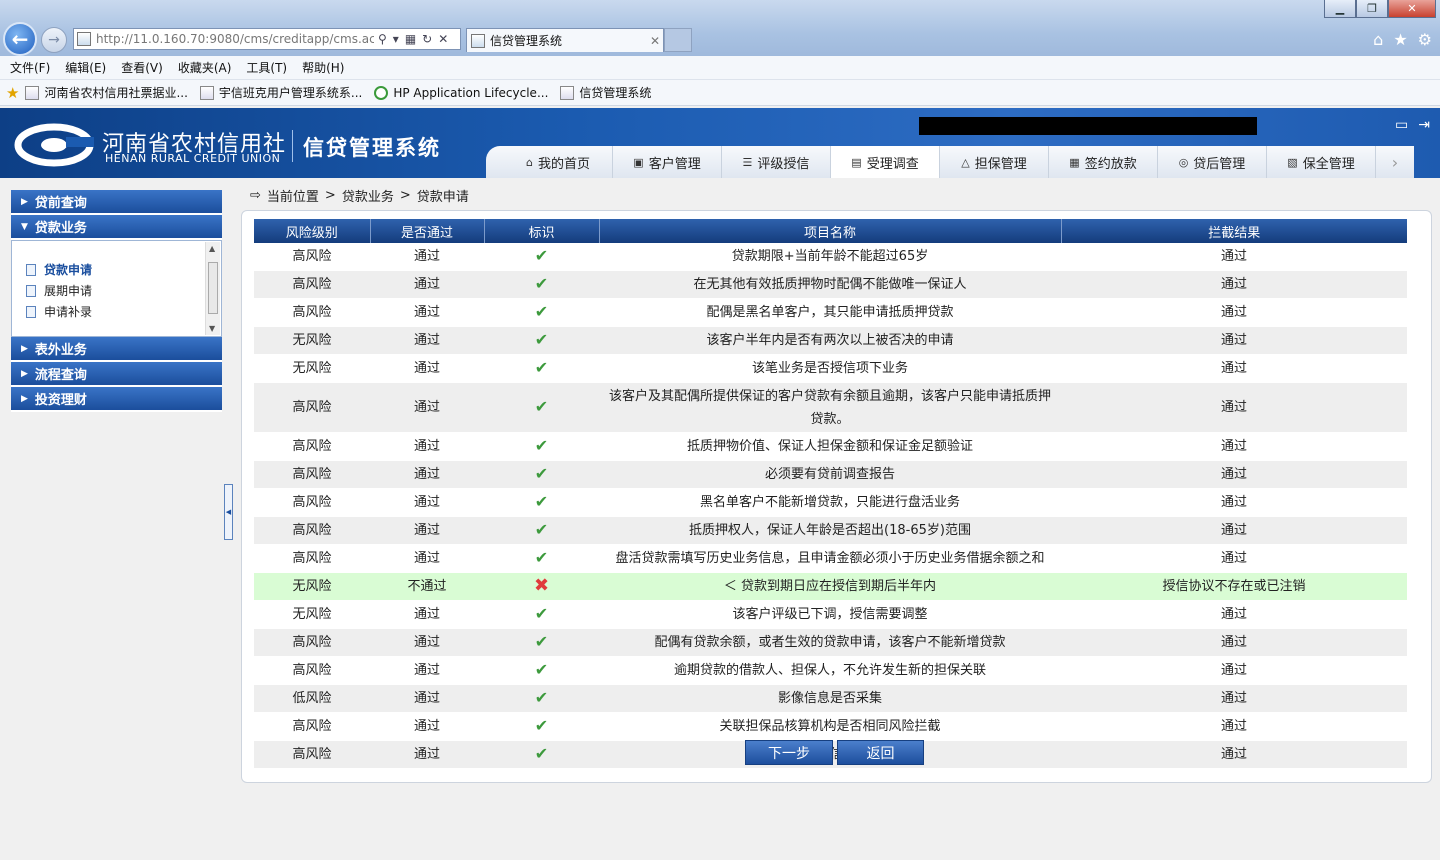 This screenshot has width=1440, height=860. I want to click on table-row: 高风险 通过 ✔ 贷款期限+当前年龄不能超过65岁 通过, so click(830, 257).